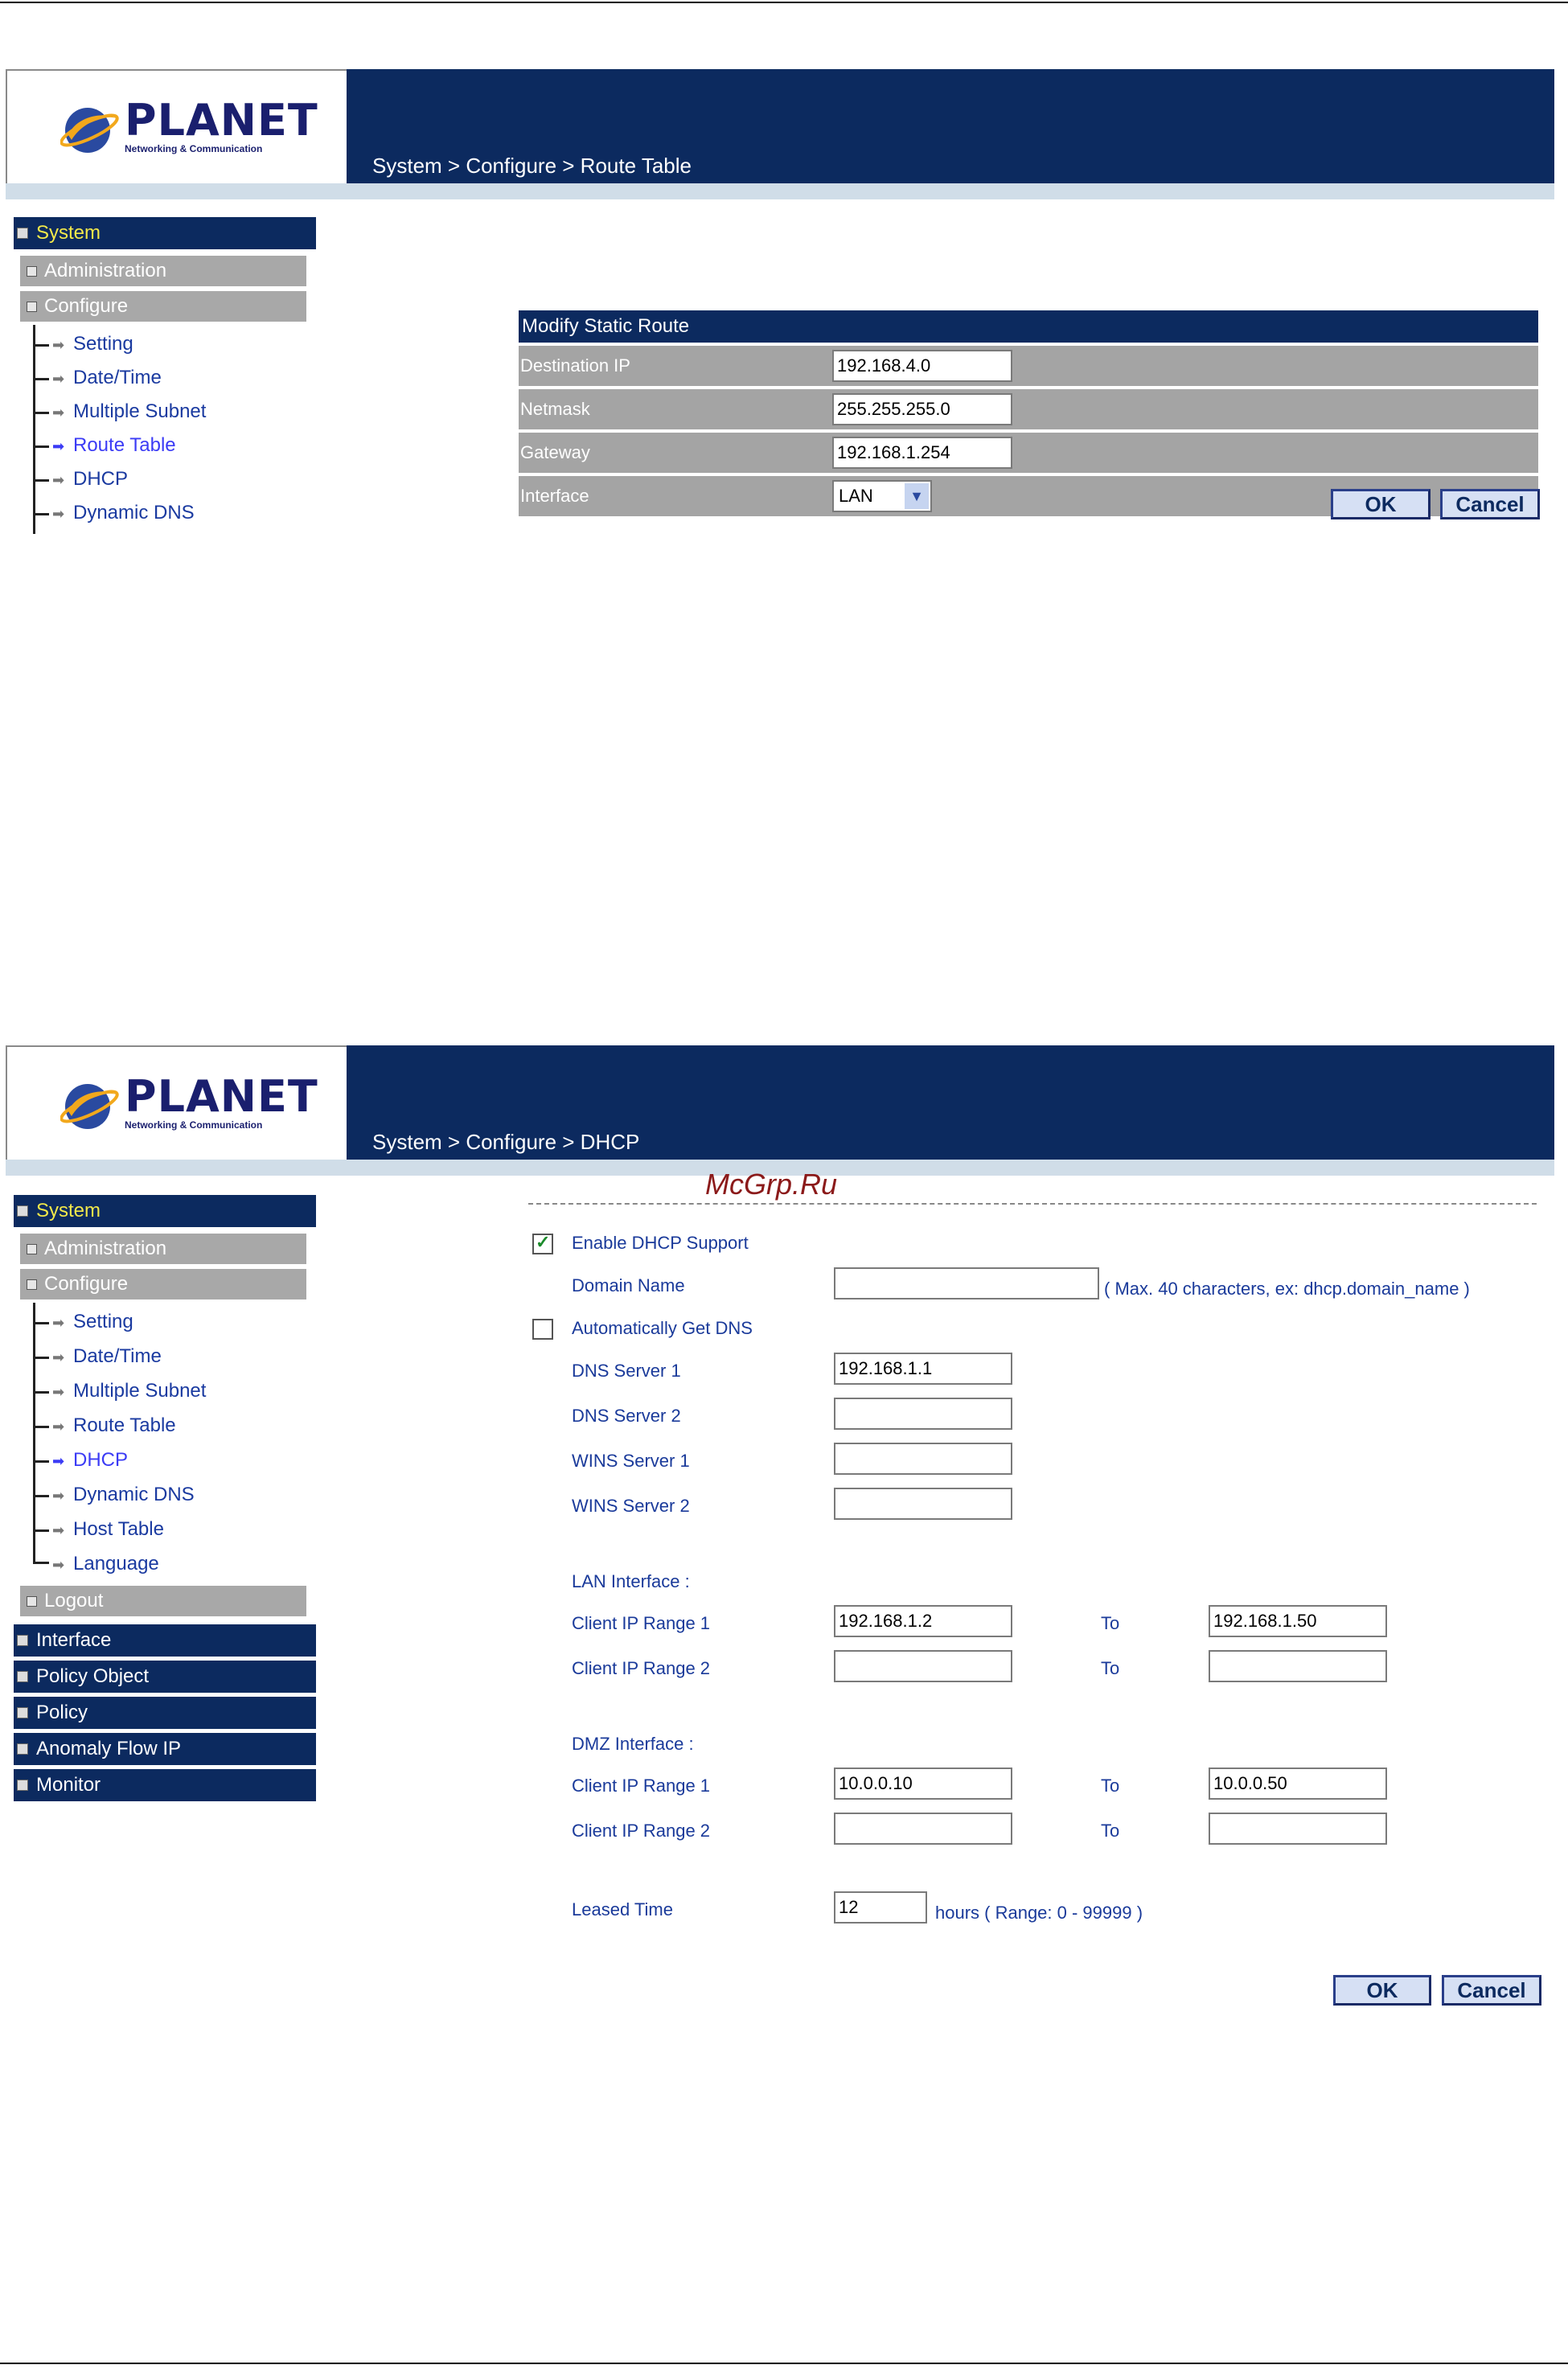 Image resolution: width=1568 pixels, height=2369 pixels. I want to click on leased-time-label: Leased Time, so click(622, 1909).